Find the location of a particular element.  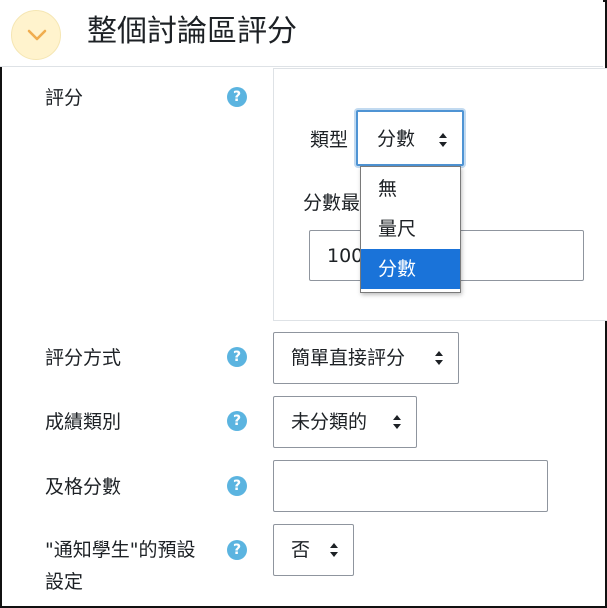

grade-label: 評分 is located at coordinates (64, 98).